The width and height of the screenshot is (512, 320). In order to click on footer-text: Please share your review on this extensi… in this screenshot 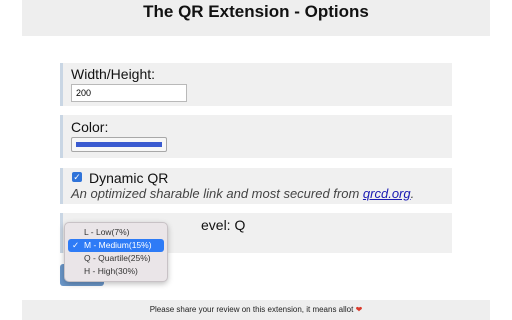, I will do `click(251, 309)`.